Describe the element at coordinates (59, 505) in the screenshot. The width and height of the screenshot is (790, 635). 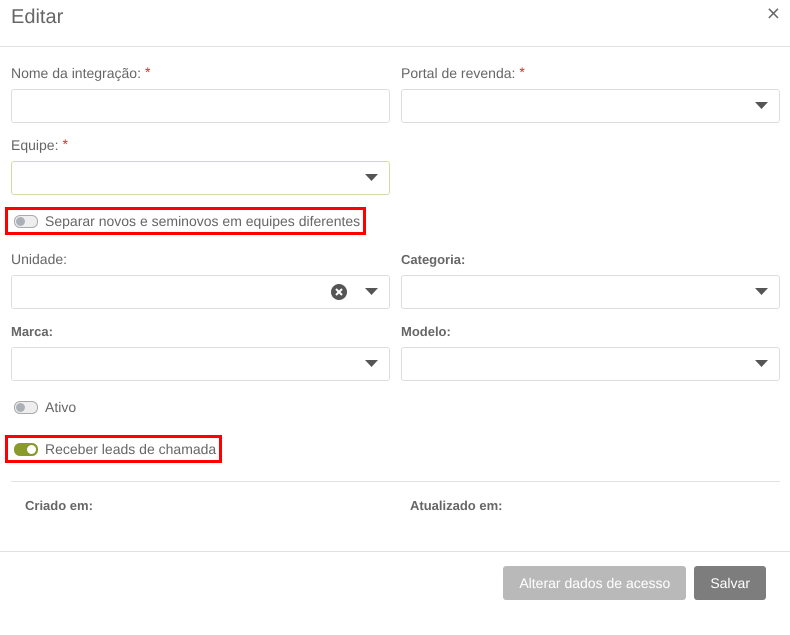
I see `info-label: Criado em:` at that location.